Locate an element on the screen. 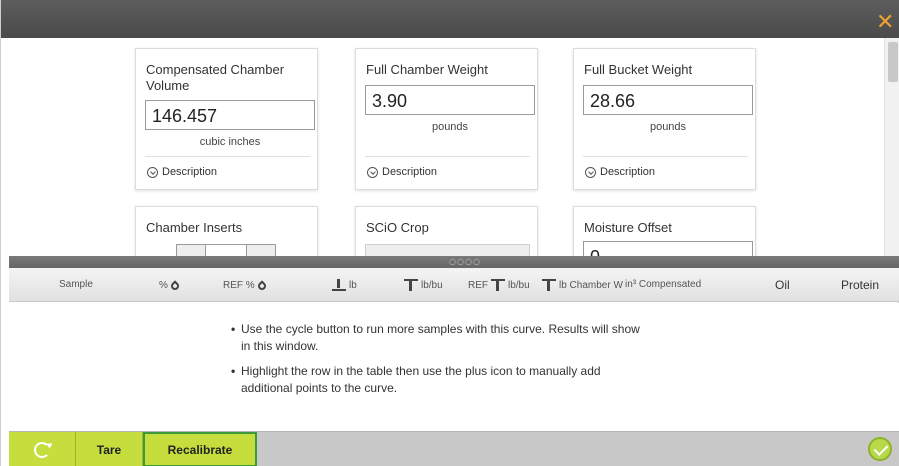  card-label: Compensated Chamber Volume is located at coordinates (215, 77).